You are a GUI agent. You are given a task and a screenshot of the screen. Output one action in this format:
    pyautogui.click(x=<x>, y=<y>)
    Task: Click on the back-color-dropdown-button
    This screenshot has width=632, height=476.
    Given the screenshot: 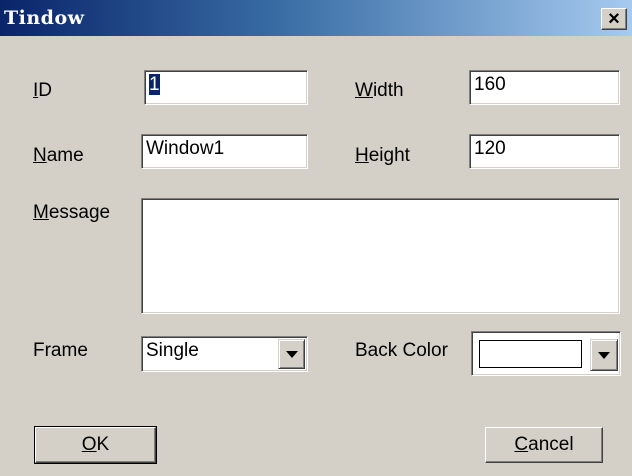 What is the action you would take?
    pyautogui.click(x=604, y=355)
    